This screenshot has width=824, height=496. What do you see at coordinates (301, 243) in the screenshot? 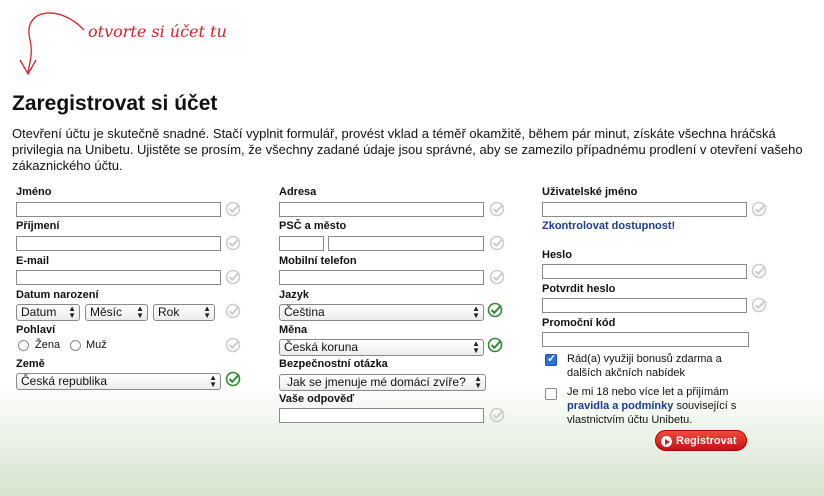
I see `zip-input` at bounding box center [301, 243].